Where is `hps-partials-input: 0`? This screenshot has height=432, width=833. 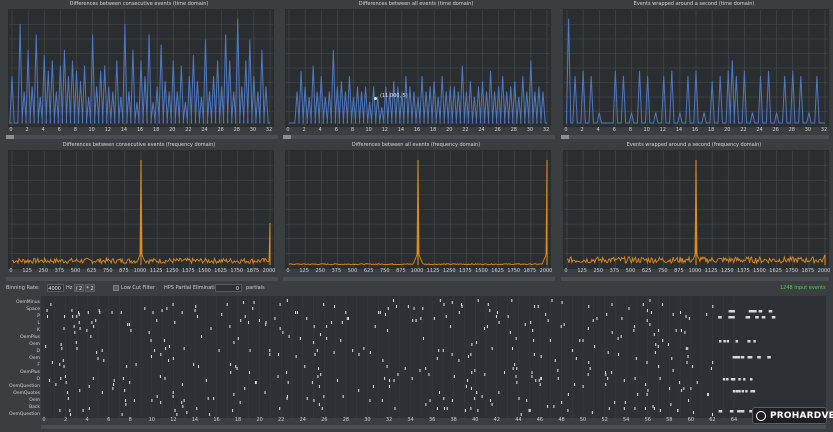
hps-partials-input: 0 is located at coordinates (228, 288).